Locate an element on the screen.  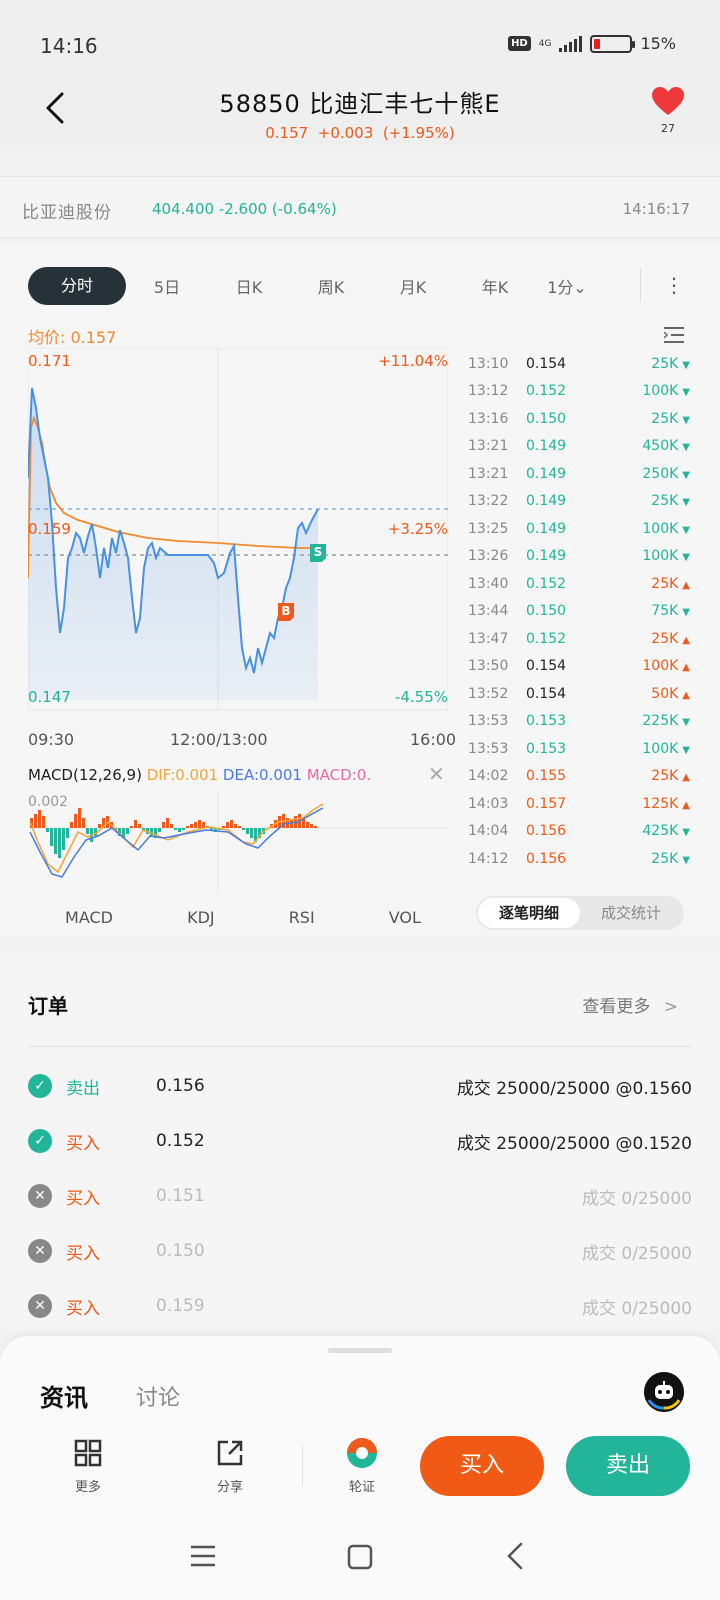
tick-row: 14:02 0.155 25K ▲ is located at coordinates (579, 777).